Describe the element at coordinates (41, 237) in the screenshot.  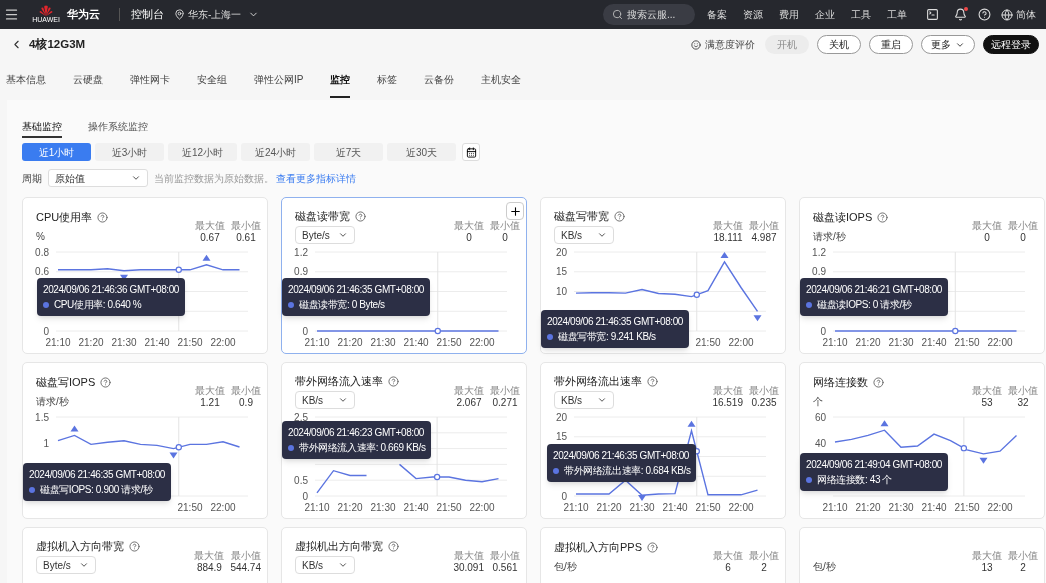
I see `unit-label: %` at that location.